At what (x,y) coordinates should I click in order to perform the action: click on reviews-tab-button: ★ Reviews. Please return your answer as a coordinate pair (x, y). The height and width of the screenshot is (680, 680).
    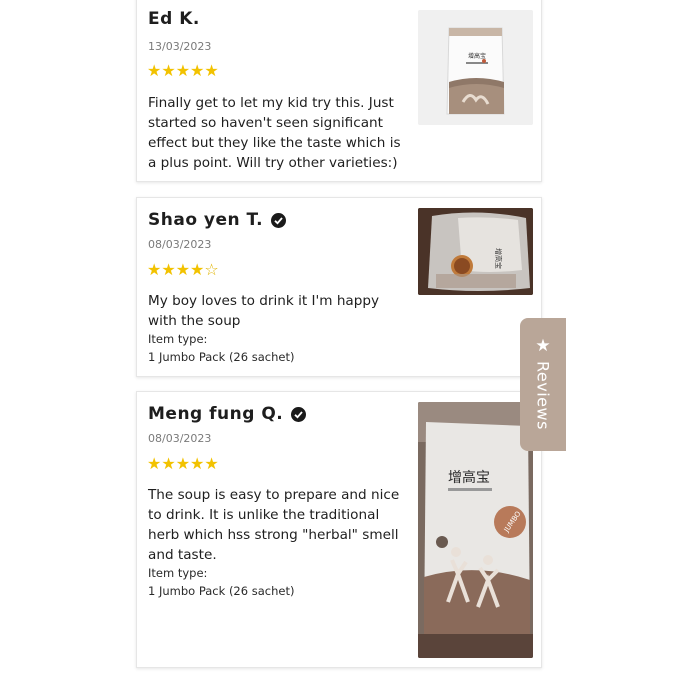
    Looking at the image, I should click on (543, 384).